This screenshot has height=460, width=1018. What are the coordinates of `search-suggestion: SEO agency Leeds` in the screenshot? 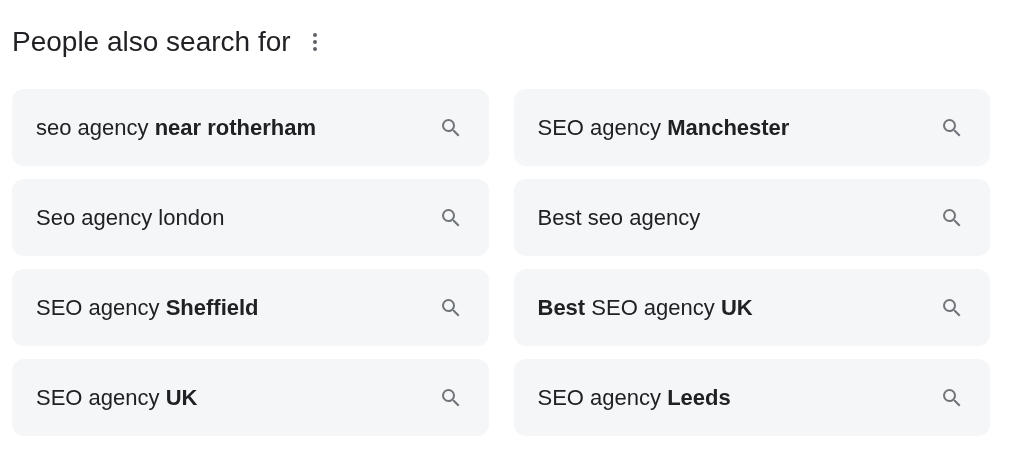 It's located at (751, 397).